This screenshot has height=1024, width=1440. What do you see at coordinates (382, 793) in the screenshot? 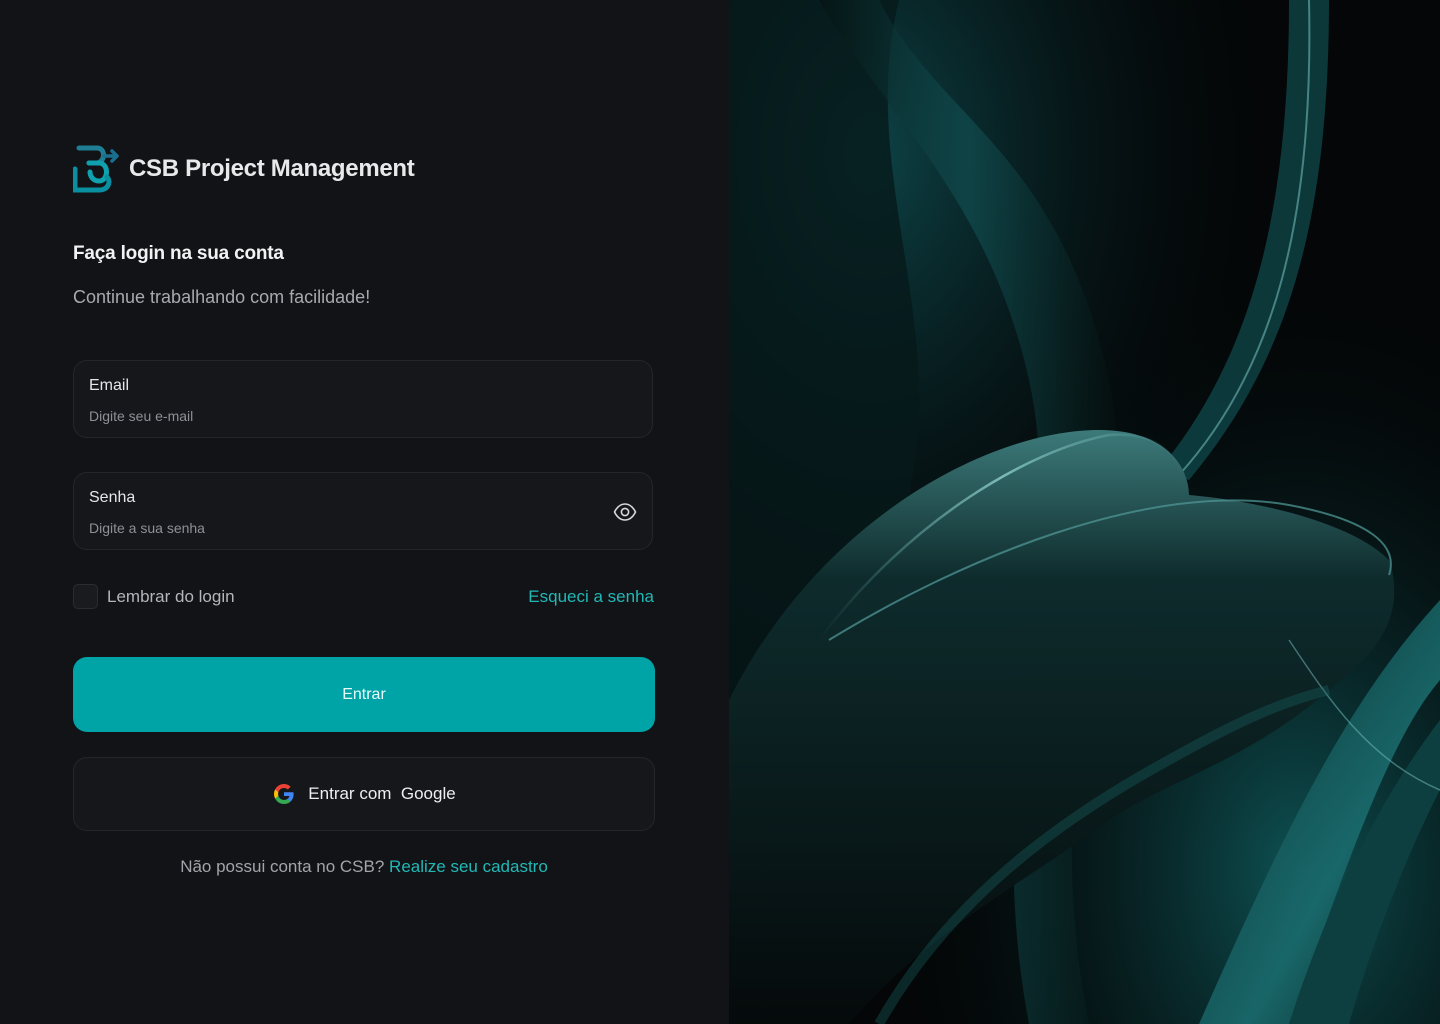
I see `google-button-label: Entrar com Google` at bounding box center [382, 793].